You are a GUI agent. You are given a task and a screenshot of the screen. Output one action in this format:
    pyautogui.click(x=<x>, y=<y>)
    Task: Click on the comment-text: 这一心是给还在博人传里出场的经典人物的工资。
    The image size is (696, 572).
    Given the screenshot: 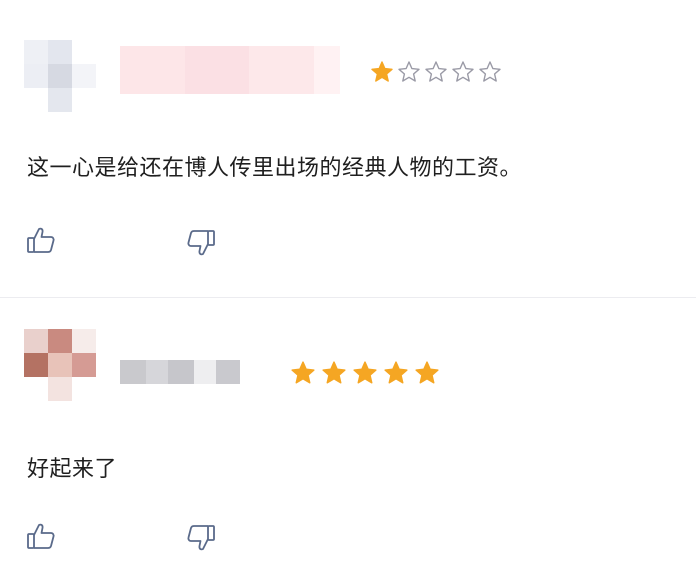 What is the action you would take?
    pyautogui.click(x=275, y=168)
    